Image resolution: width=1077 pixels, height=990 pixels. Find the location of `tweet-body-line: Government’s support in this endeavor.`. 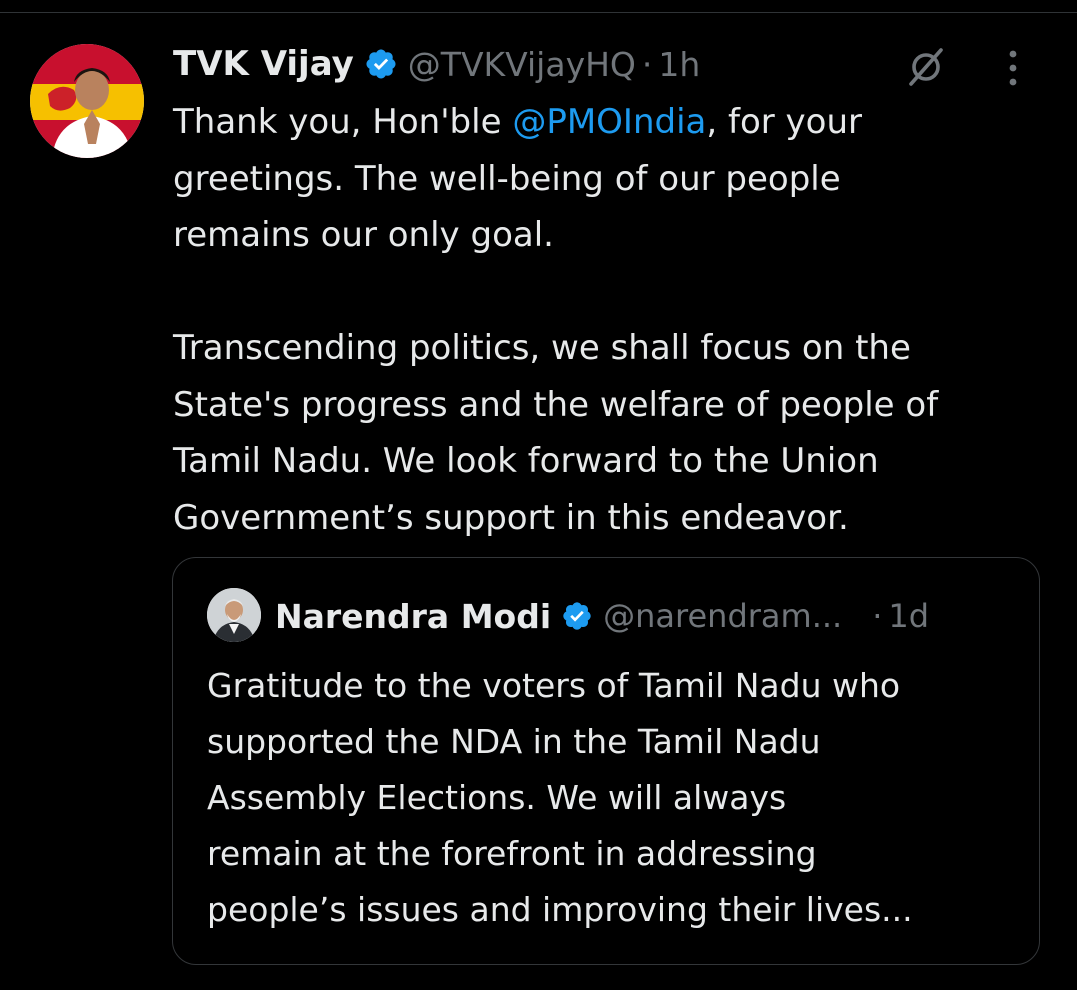

tweet-body-line: Government’s support in this endeavor. is located at coordinates (511, 517).